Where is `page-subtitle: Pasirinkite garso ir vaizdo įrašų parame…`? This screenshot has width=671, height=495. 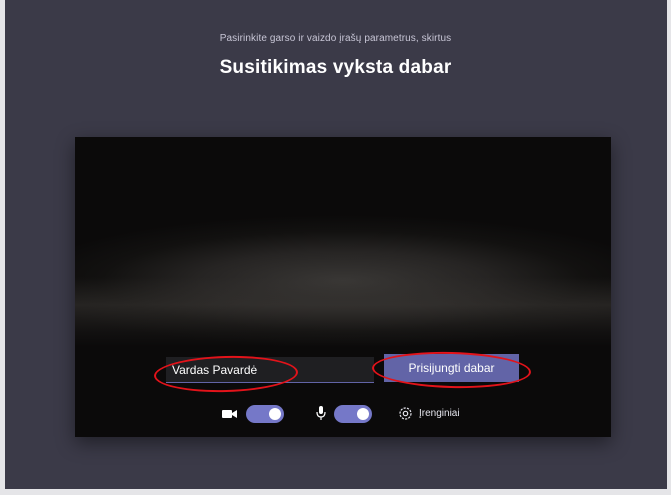
page-subtitle: Pasirinkite garso ir vaizdo įrašų parame… is located at coordinates (335, 38).